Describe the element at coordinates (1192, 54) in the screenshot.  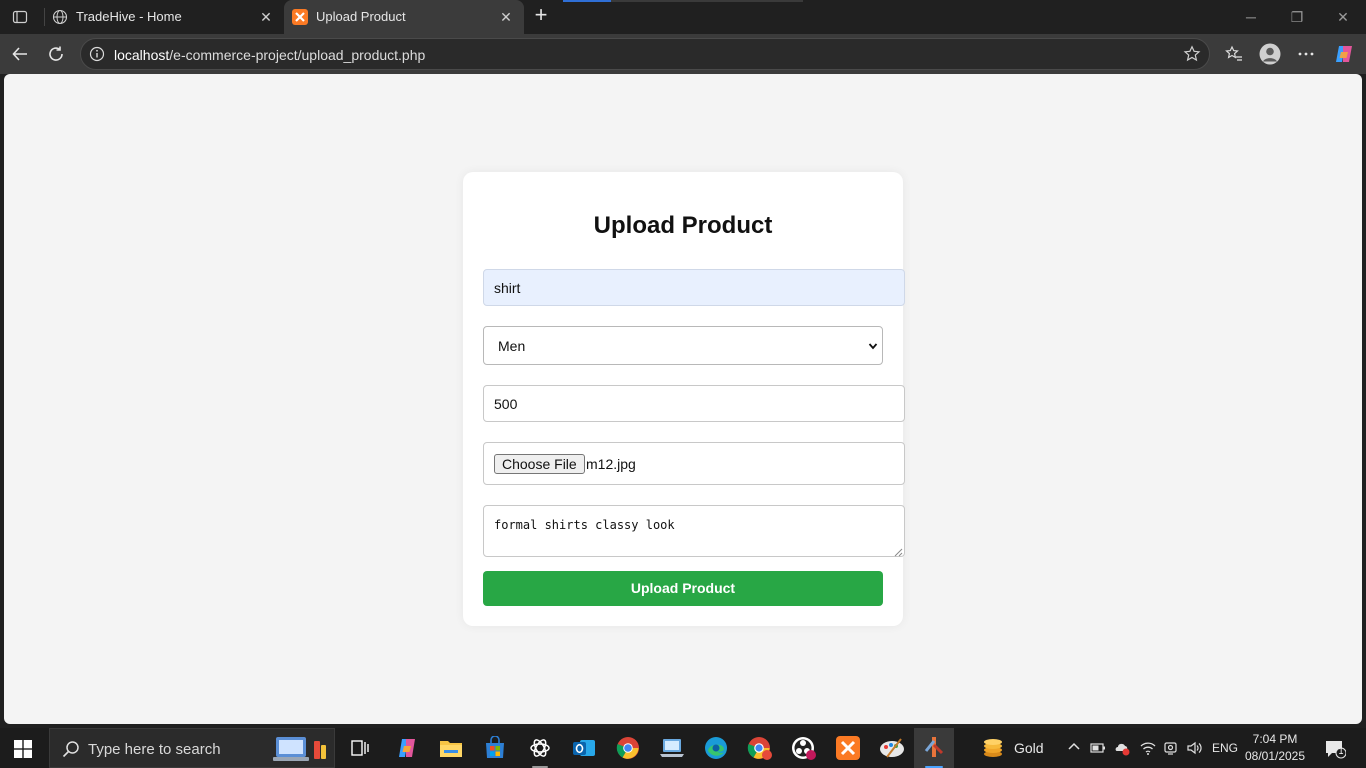
I see `favorite-star-icon` at that location.